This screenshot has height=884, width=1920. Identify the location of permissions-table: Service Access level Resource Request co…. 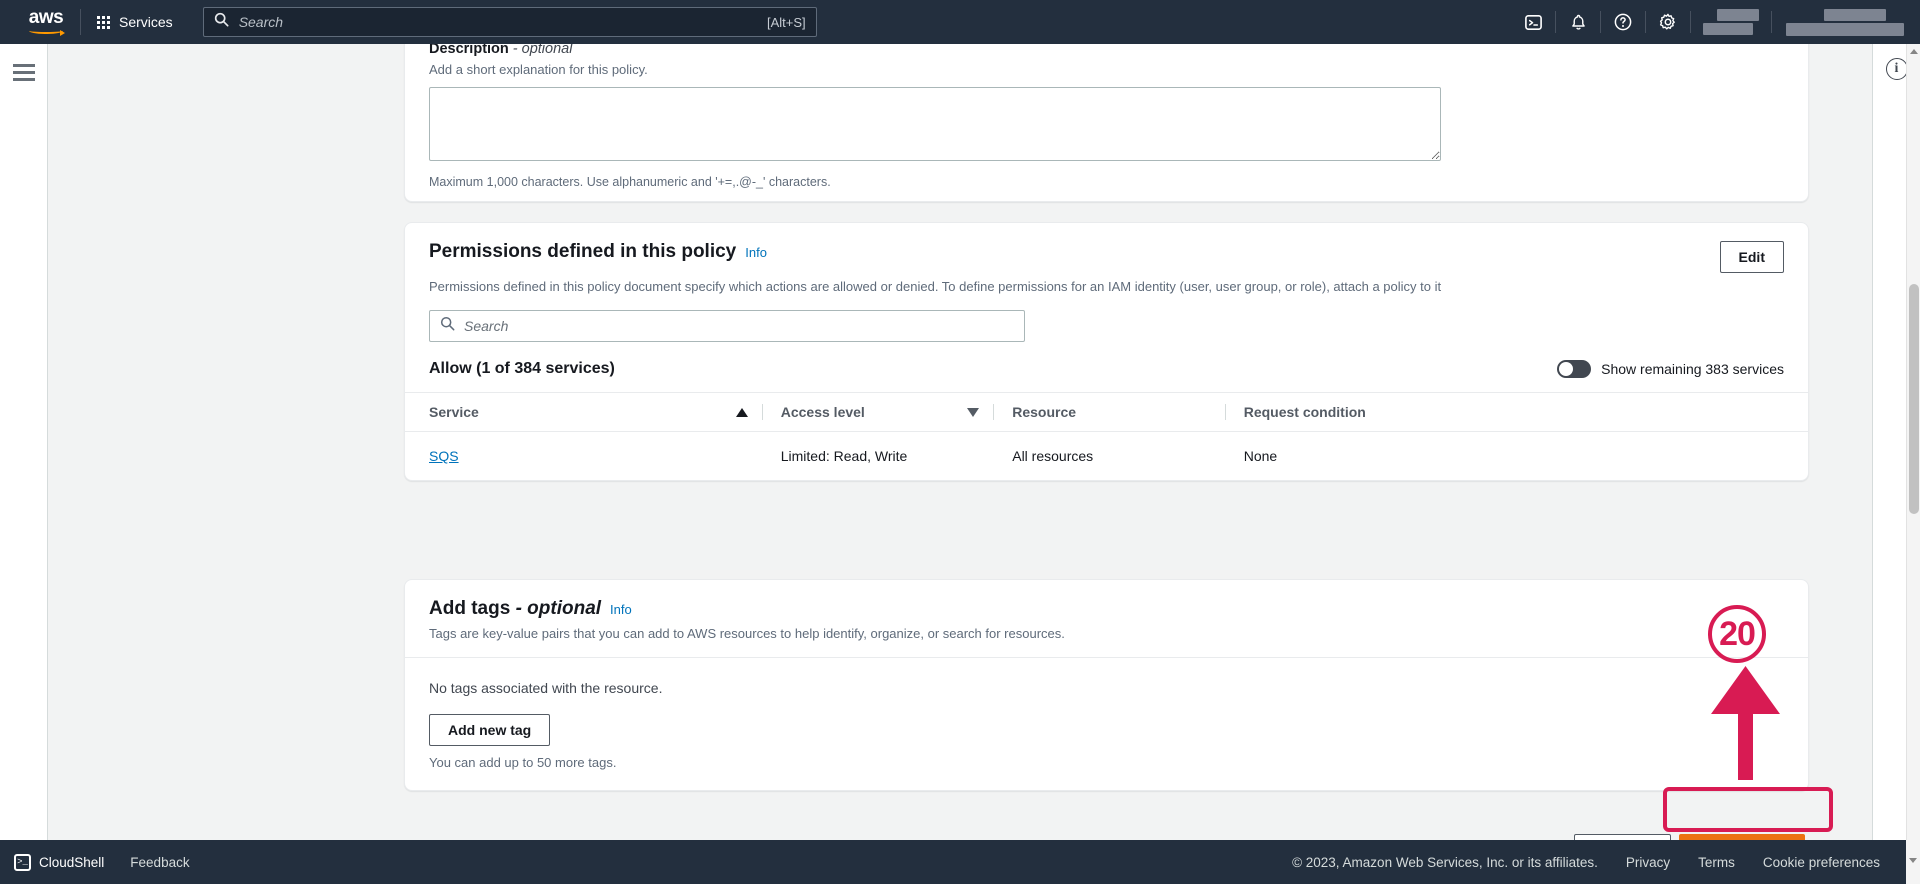
(1106, 436).